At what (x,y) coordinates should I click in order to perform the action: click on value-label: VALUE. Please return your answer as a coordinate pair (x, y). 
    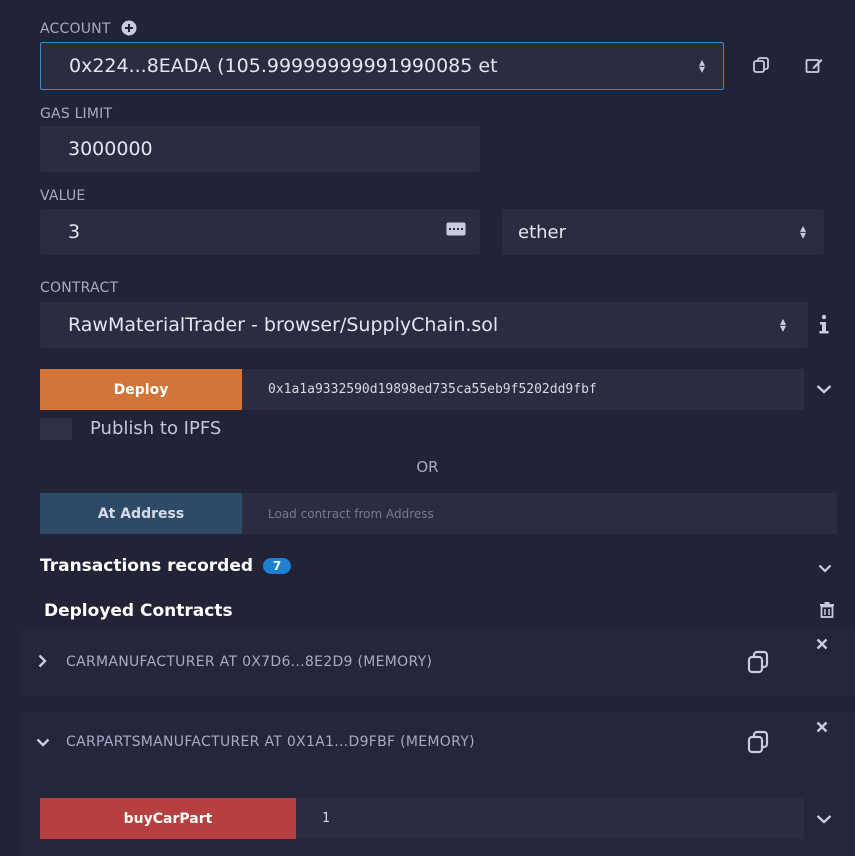
    Looking at the image, I should click on (63, 196).